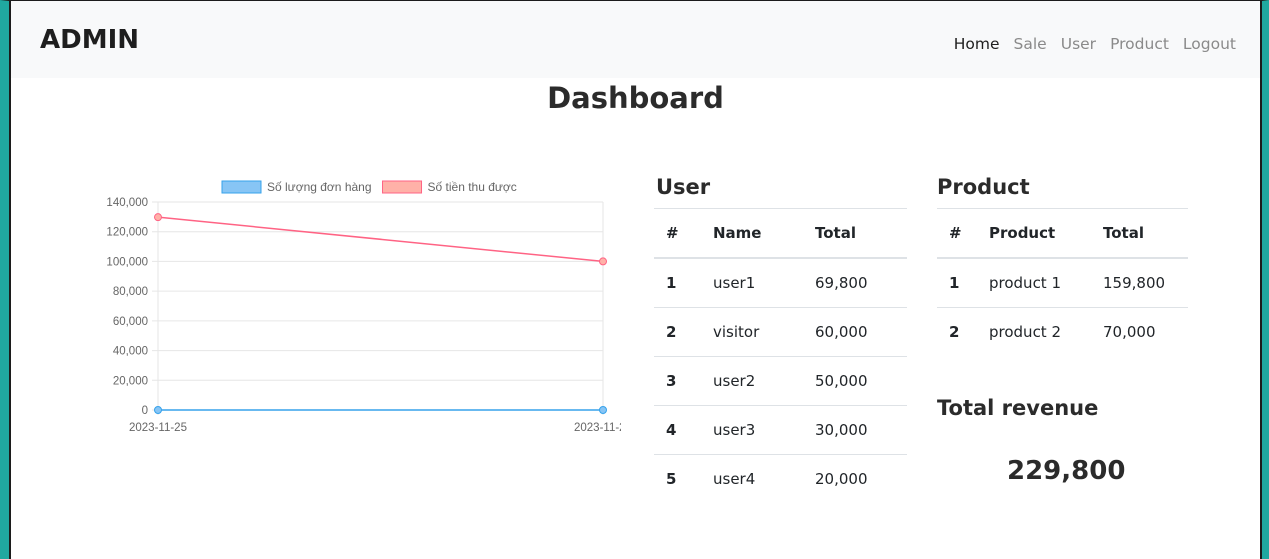 This screenshot has width=1269, height=559. What do you see at coordinates (957, 233) in the screenshot?
I see `product-col-index: #` at bounding box center [957, 233].